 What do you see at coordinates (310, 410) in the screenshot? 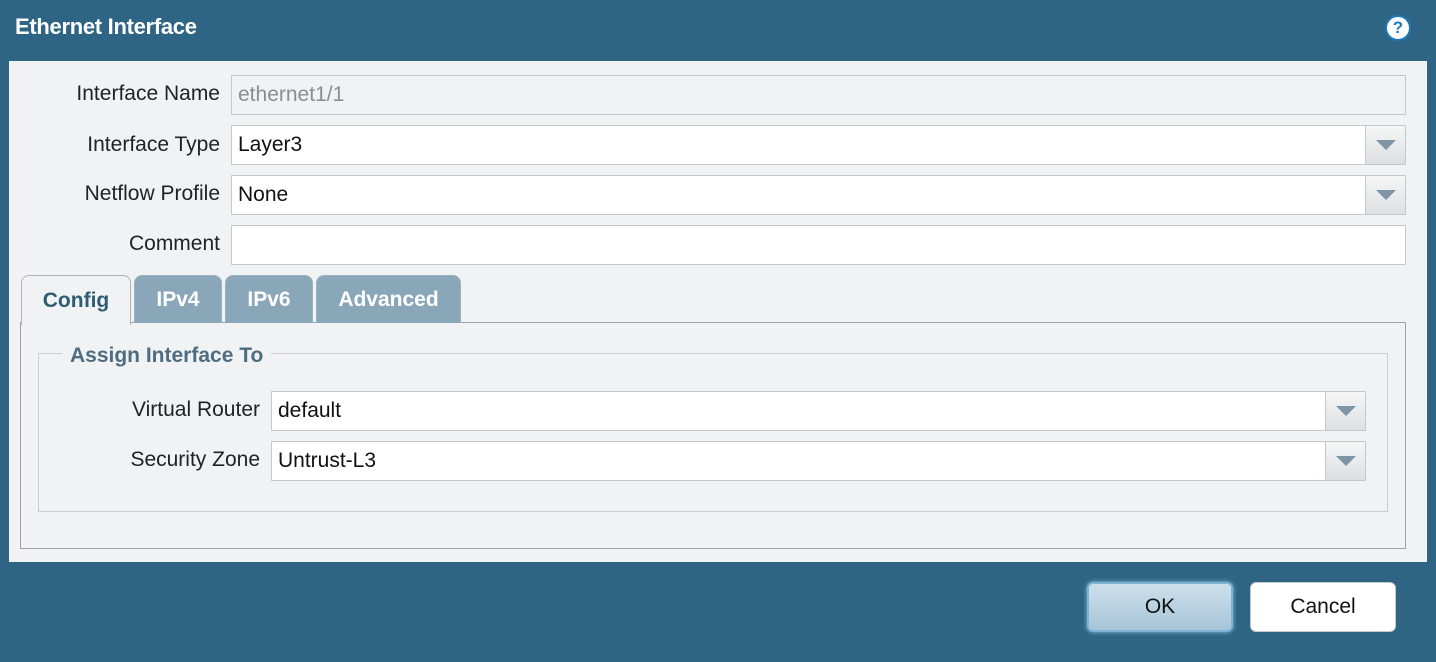
I see `virtual-router-value: default` at bounding box center [310, 410].